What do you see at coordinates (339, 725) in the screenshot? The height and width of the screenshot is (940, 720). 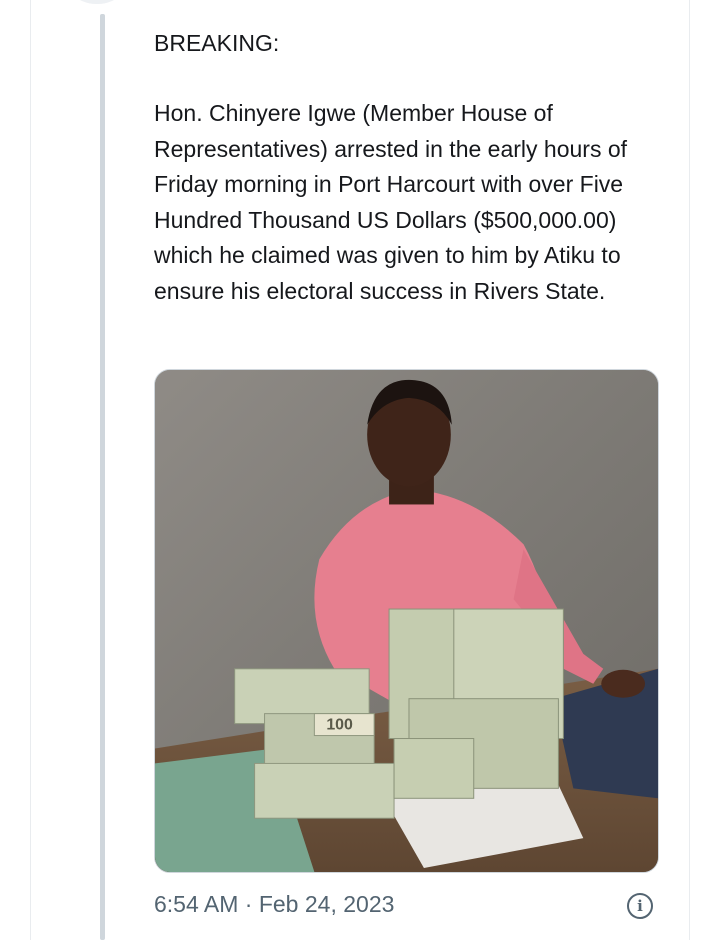 I see `banknote-label: 100` at bounding box center [339, 725].